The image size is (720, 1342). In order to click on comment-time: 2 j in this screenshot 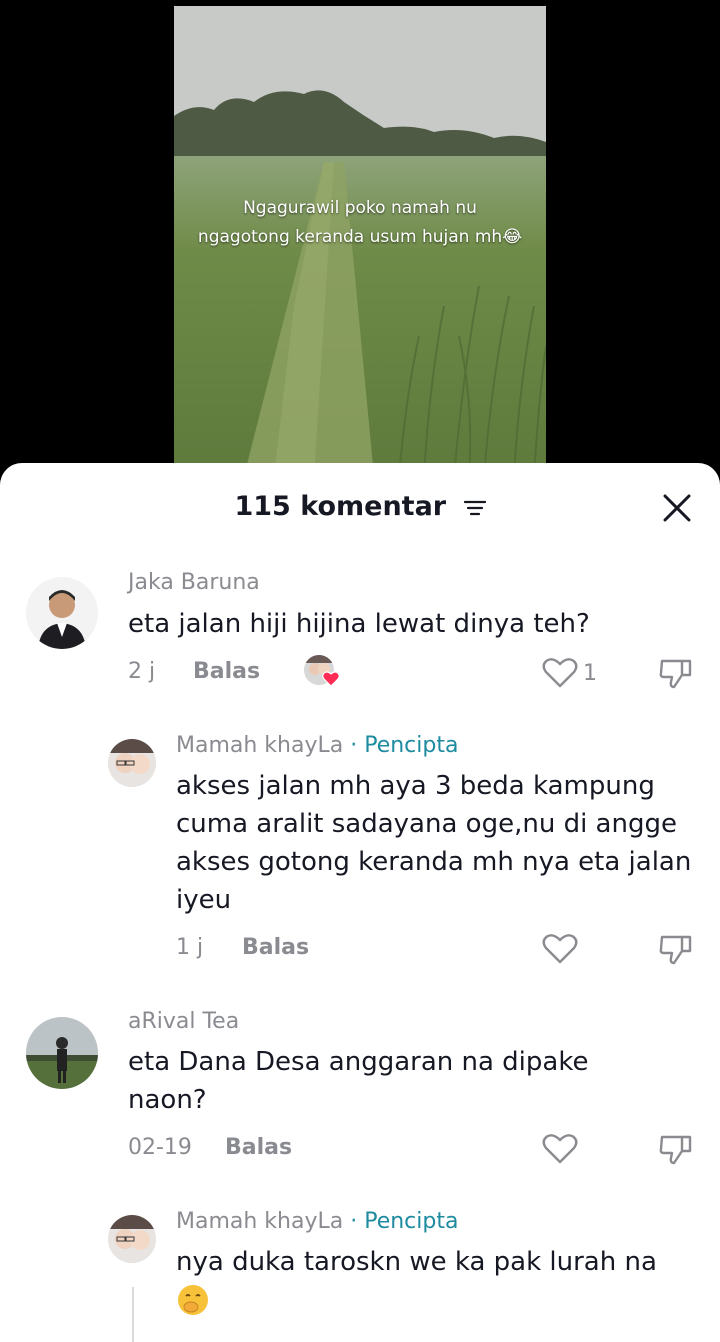, I will do `click(142, 671)`.